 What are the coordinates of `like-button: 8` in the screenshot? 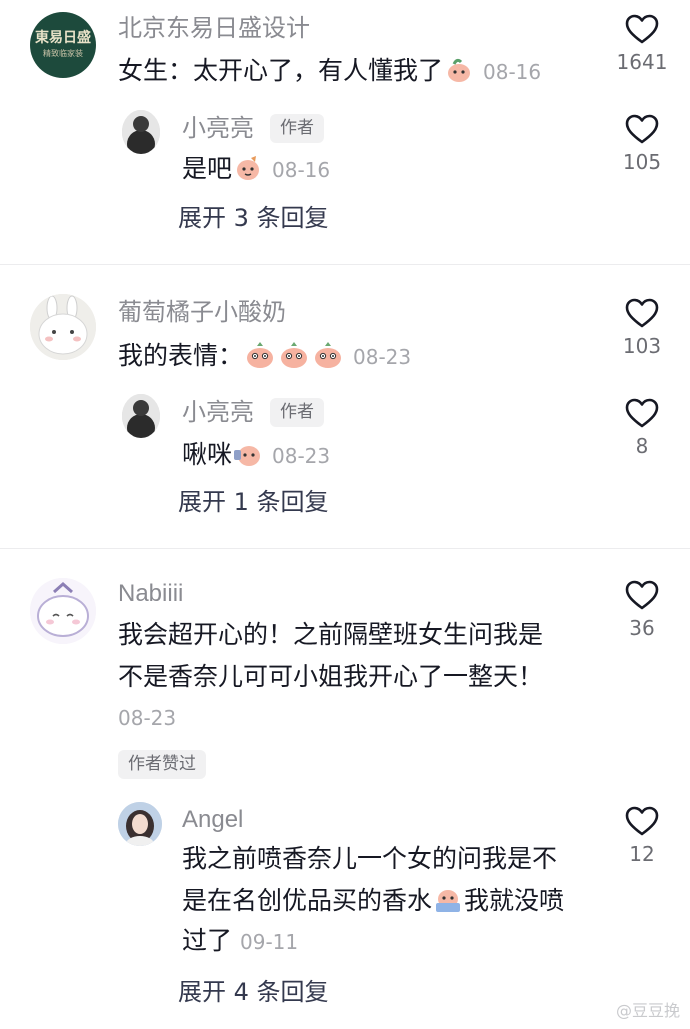 It's located at (642, 427).